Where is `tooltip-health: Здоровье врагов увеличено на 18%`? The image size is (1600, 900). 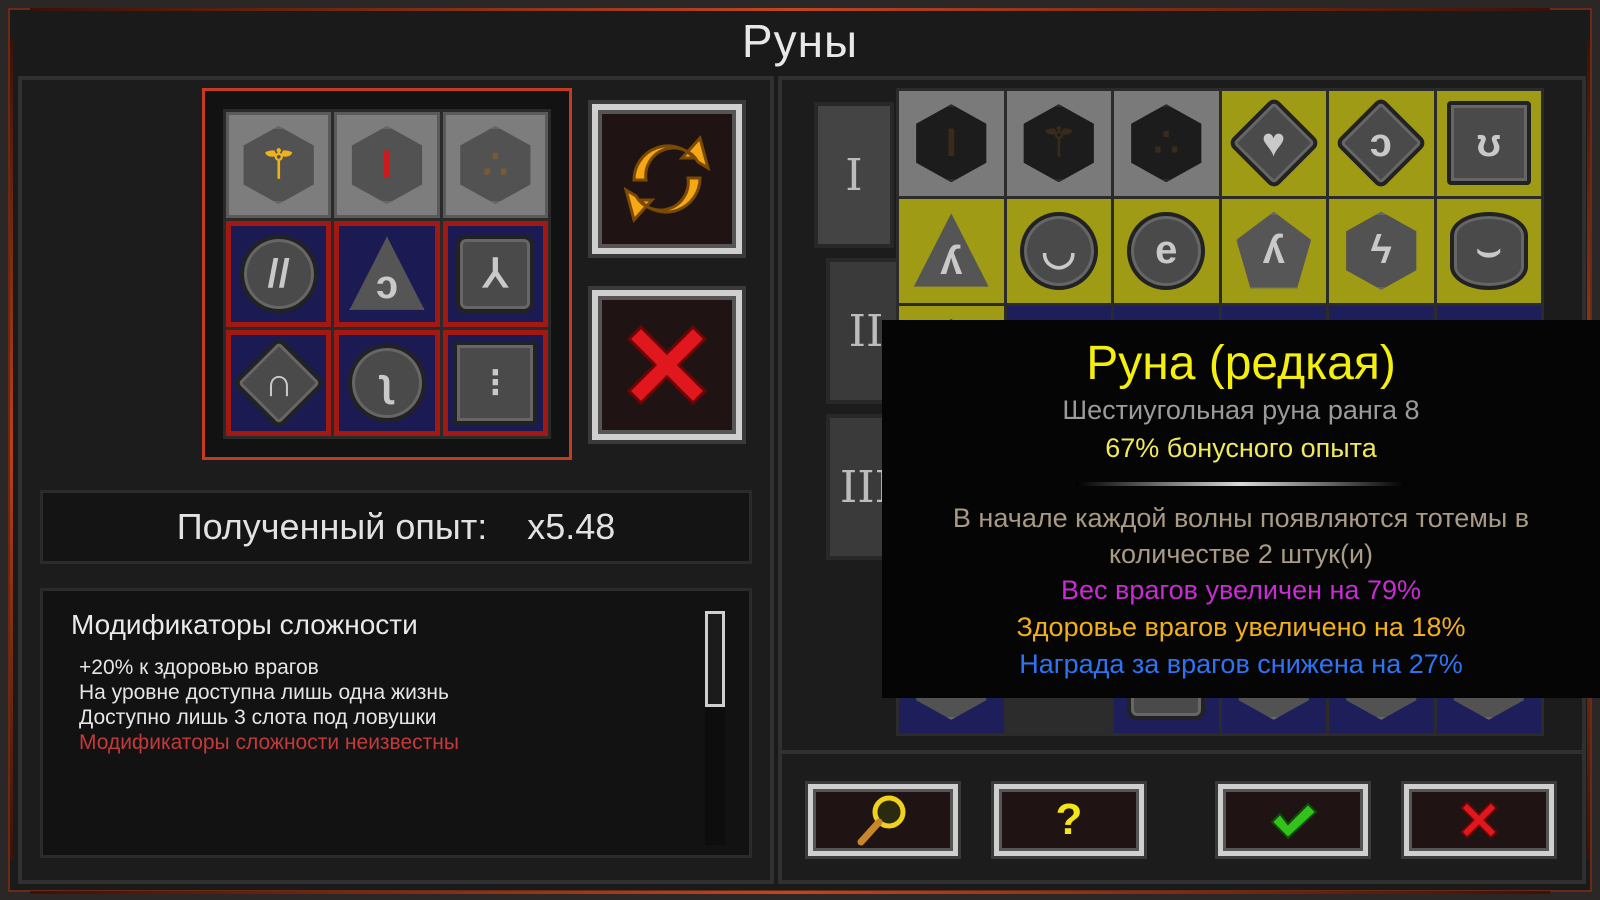
tooltip-health: Здоровье врагов увеличено на 18% is located at coordinates (1241, 627).